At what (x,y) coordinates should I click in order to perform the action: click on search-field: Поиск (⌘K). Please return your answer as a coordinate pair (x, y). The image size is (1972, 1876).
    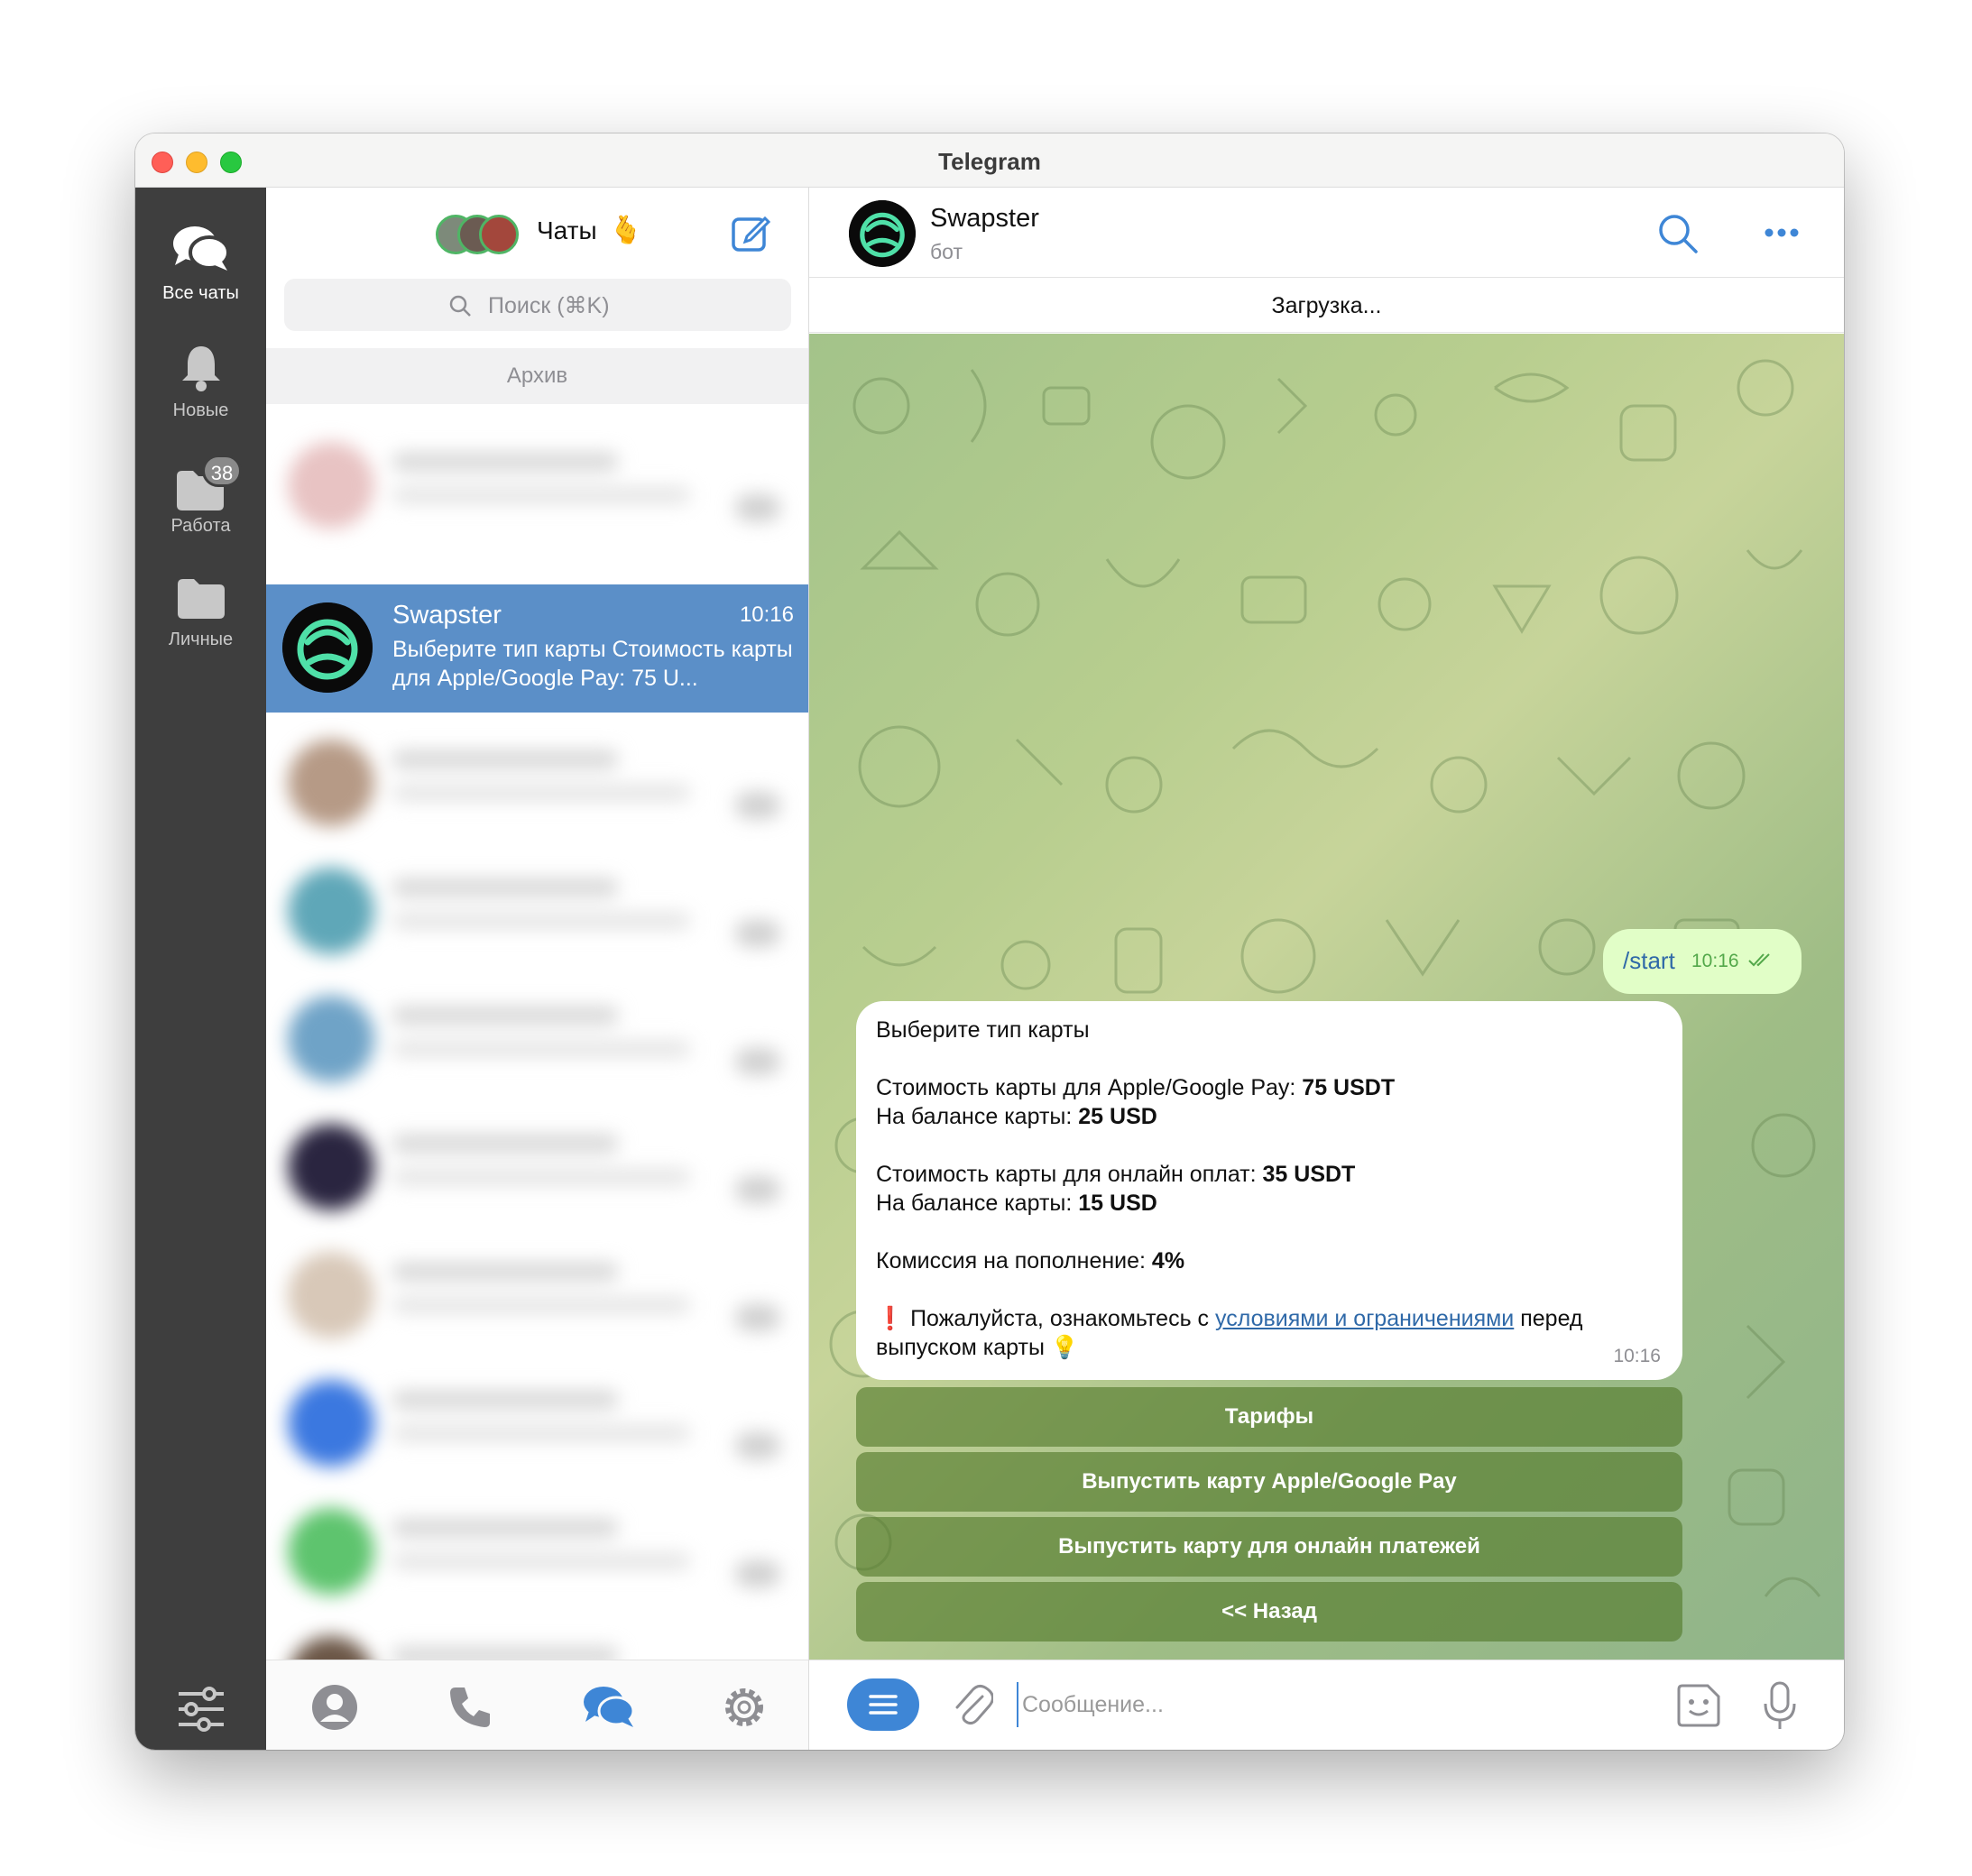
    Looking at the image, I should click on (537, 305).